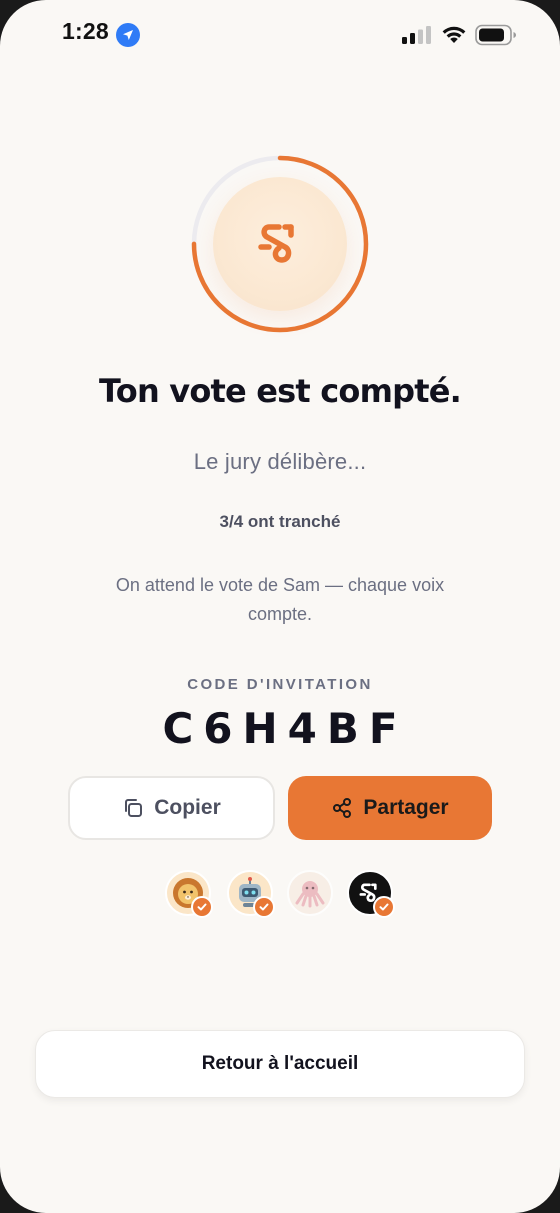 This screenshot has width=560, height=1213. I want to click on copy-icon, so click(134, 808).